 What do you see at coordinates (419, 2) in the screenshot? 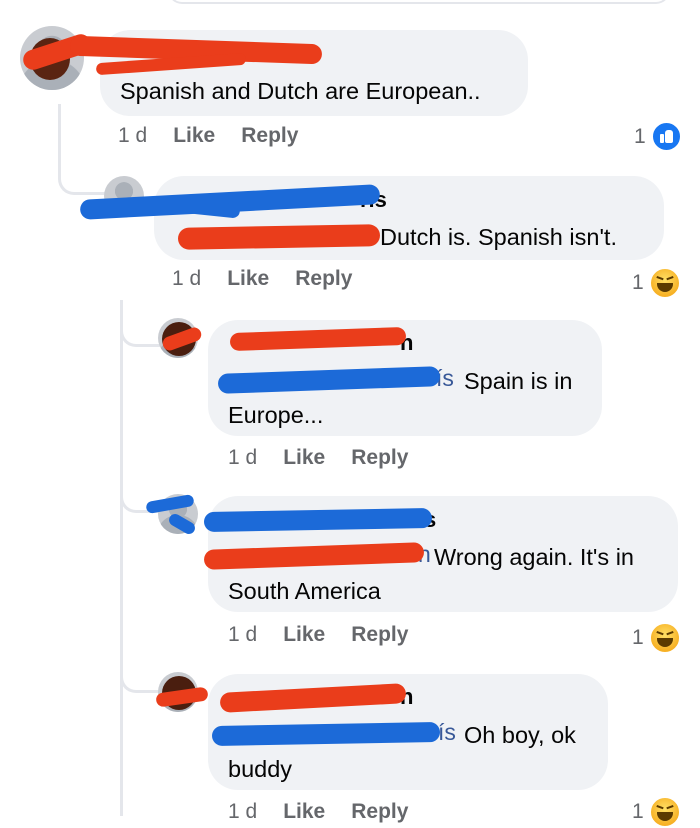
I see `comment-input-edge` at bounding box center [419, 2].